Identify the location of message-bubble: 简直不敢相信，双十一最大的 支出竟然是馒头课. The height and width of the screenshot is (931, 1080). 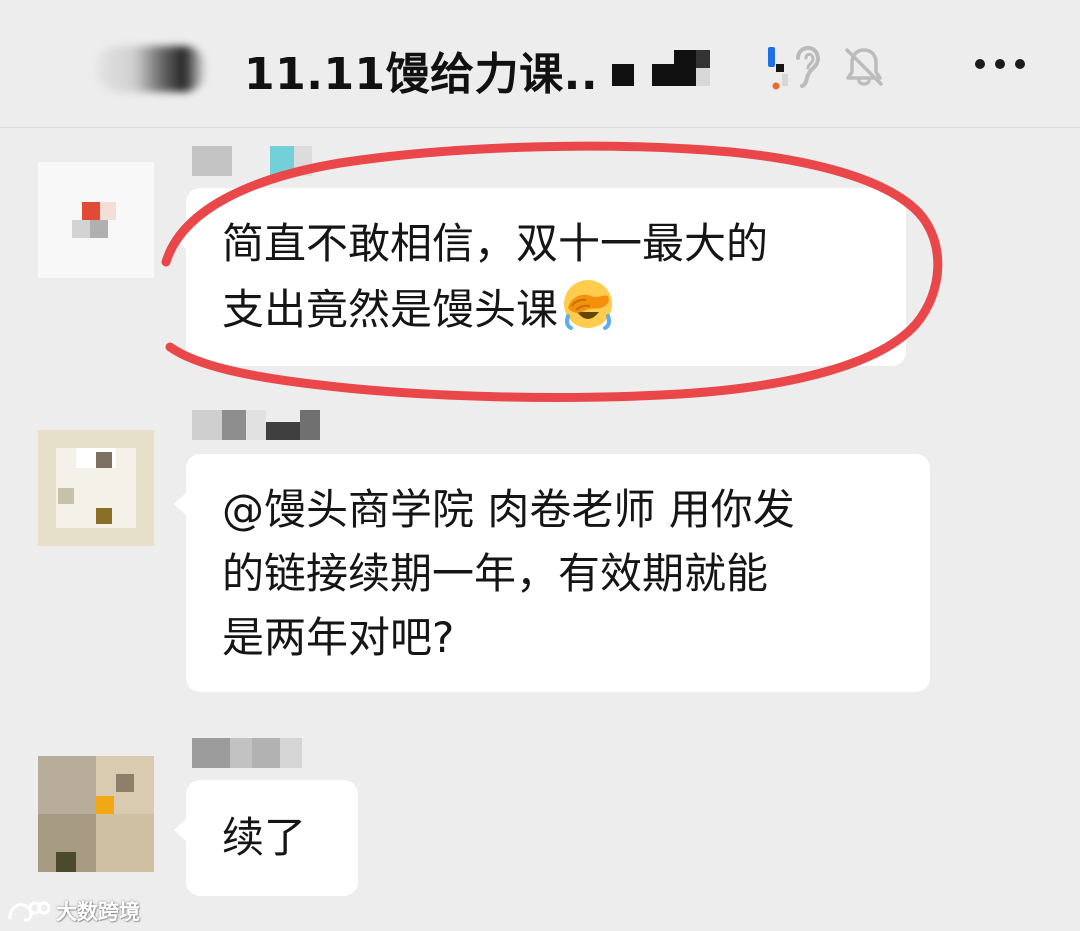
(540, 277).